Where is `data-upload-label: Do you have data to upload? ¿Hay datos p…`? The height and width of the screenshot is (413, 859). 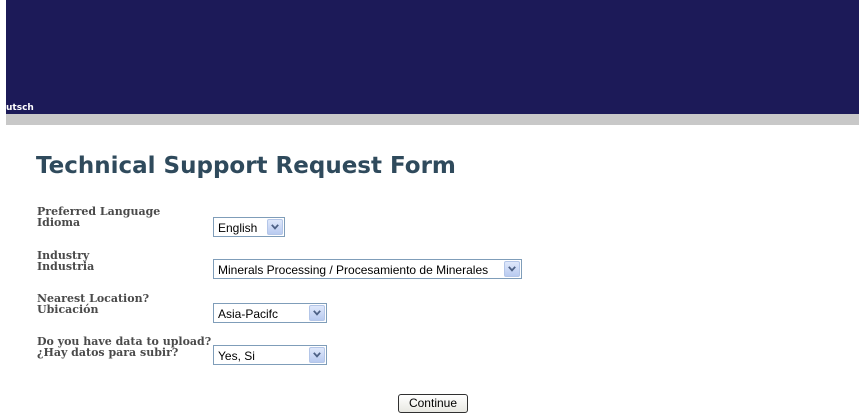
data-upload-label: Do you have data to upload? ¿Hay datos p… is located at coordinates (124, 347).